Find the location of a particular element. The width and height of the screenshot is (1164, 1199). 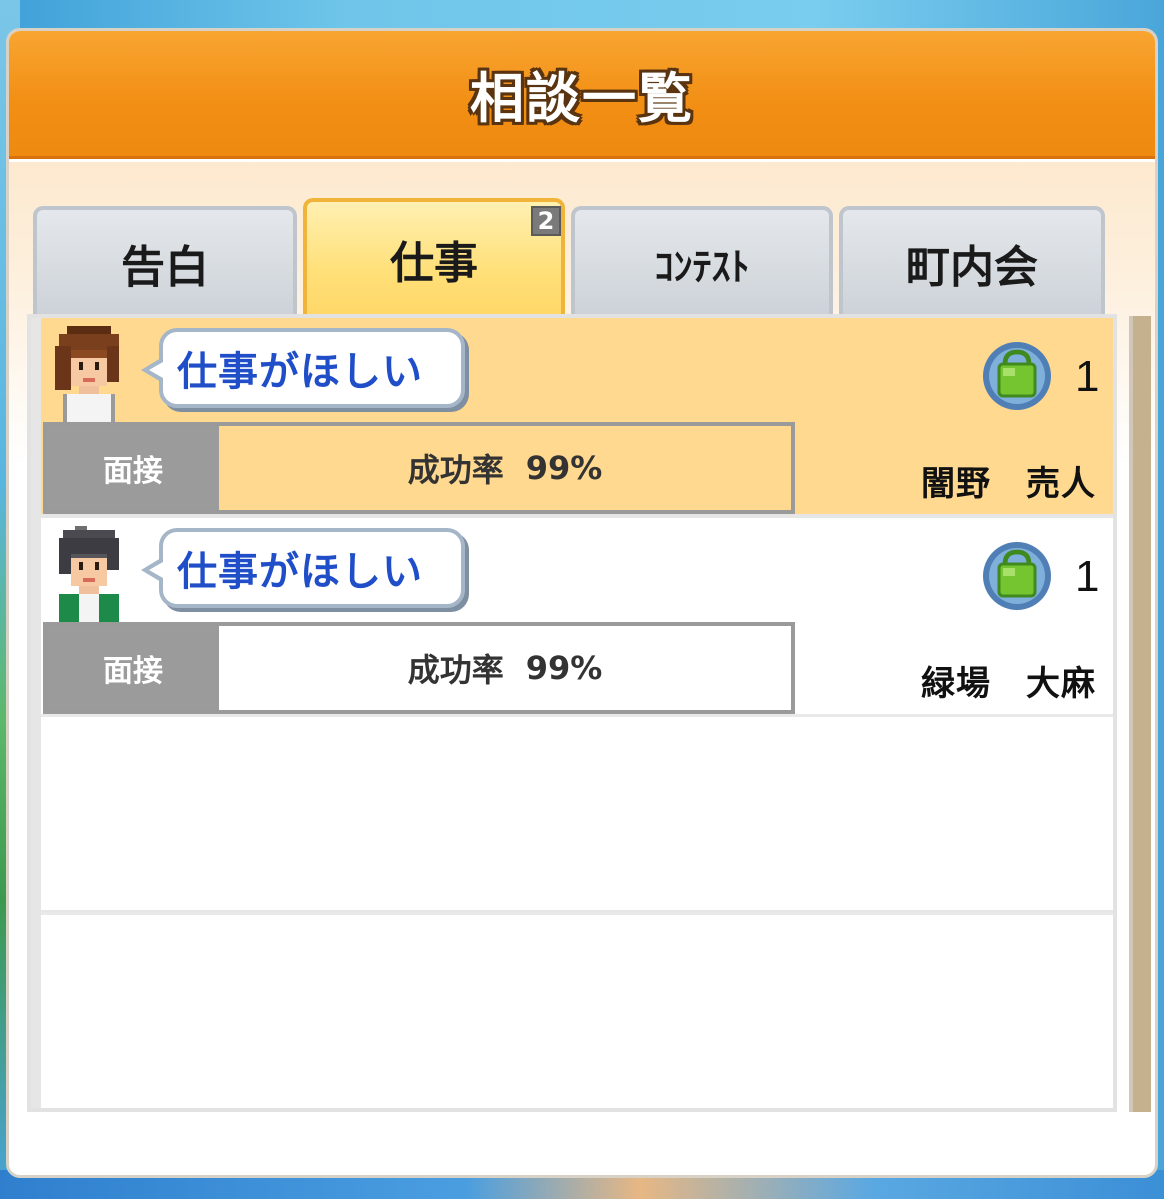

person-name: 緑場 大麻 is located at coordinates (1008, 684).